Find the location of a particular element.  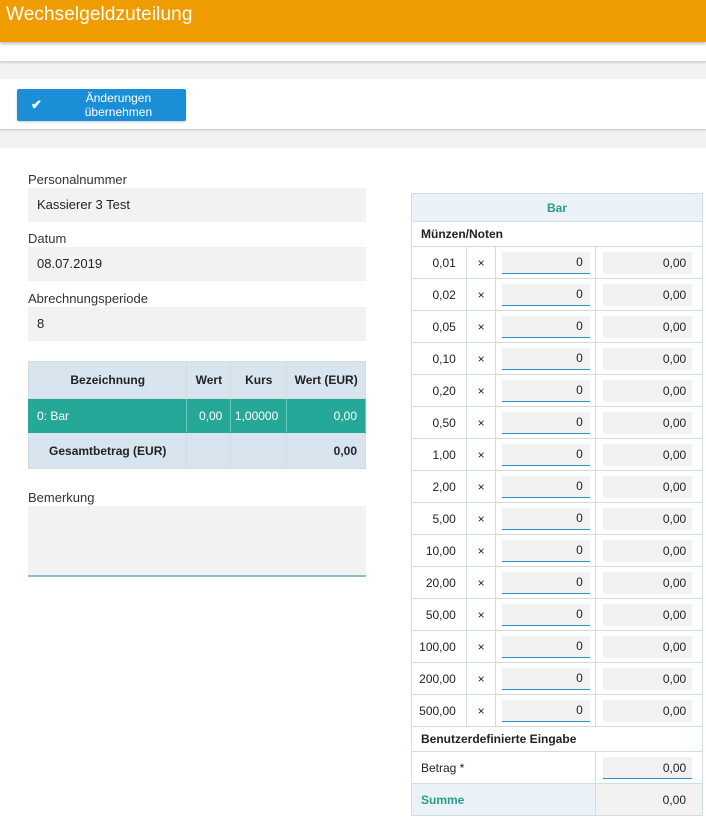

denomination-row: 1,00 × 0 0,00 is located at coordinates (557, 454).